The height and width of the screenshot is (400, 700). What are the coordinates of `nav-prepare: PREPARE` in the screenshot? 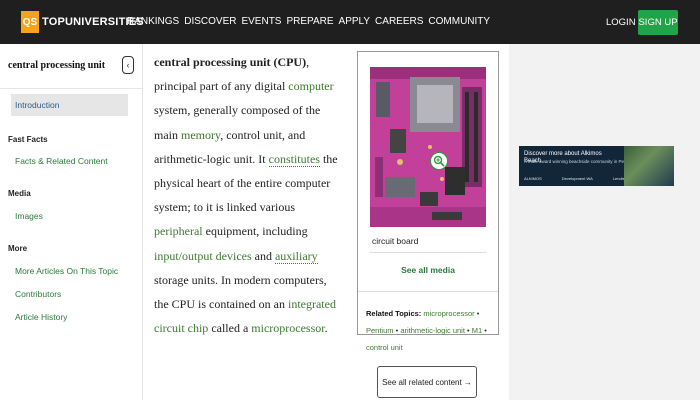 It's located at (309, 21).